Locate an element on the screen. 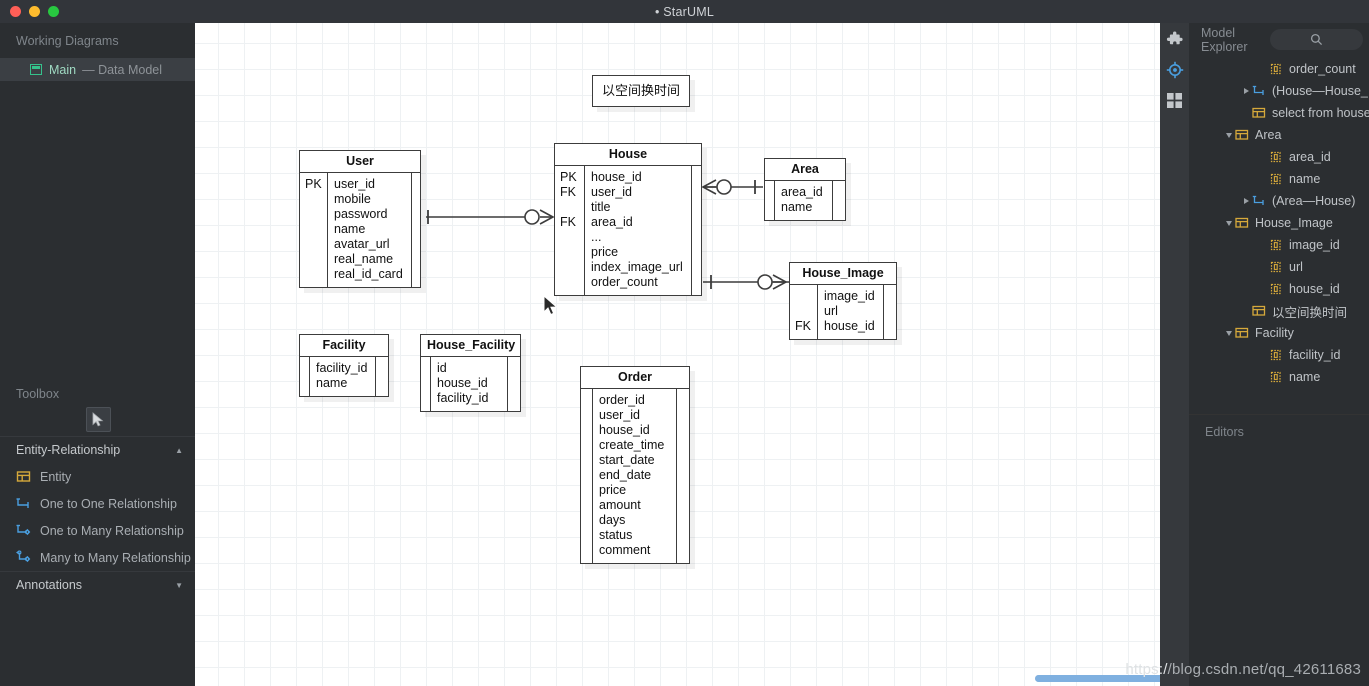  tree-item: house_id is located at coordinates (1279, 289).